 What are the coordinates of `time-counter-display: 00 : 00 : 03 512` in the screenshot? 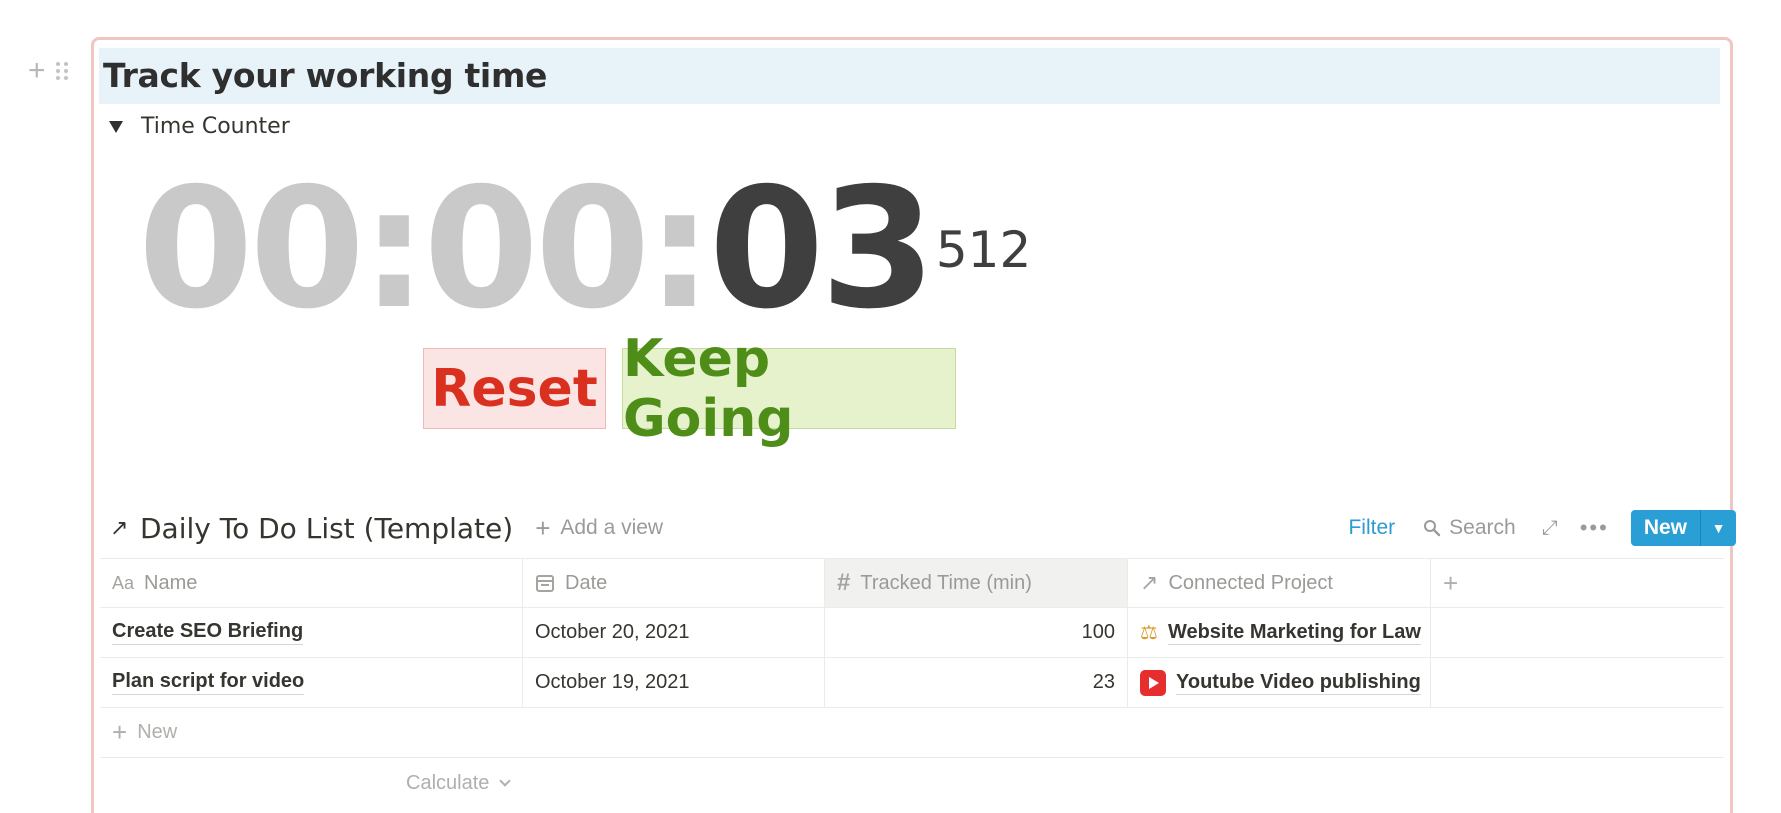 It's located at (584, 250).